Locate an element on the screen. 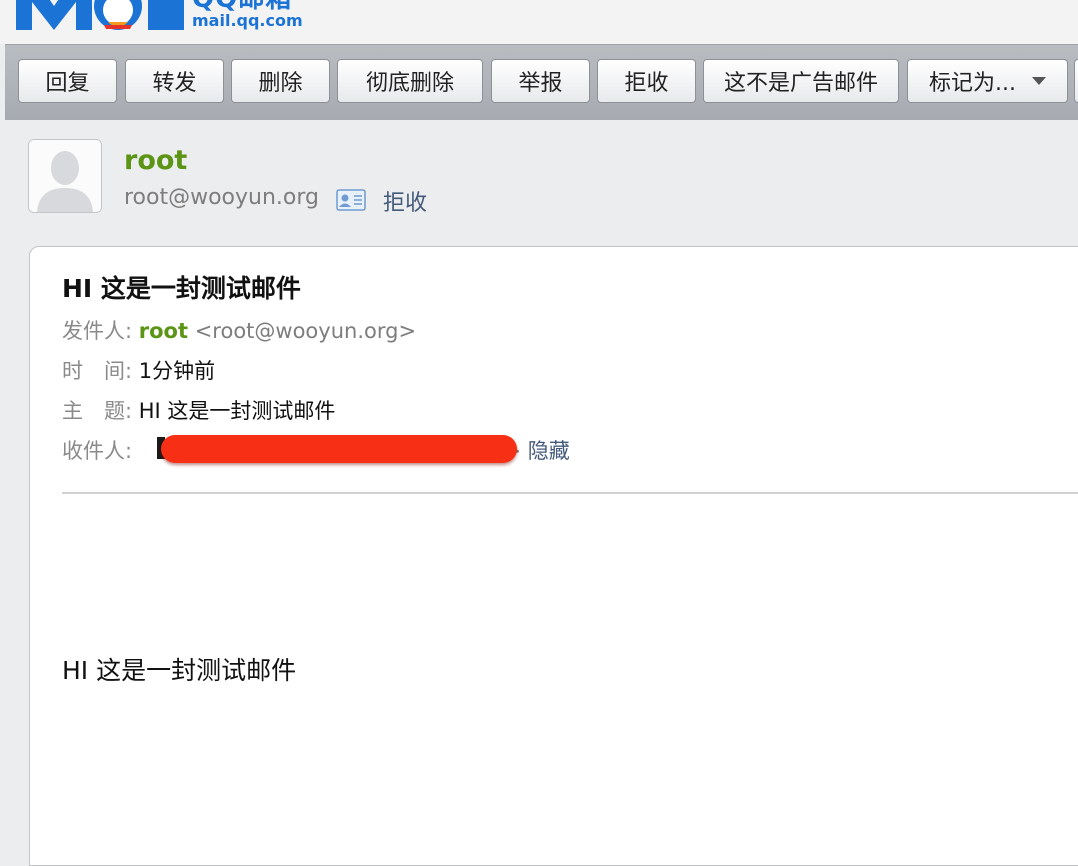 Image resolution: width=1078 pixels, height=866 pixels. report-button: 举报 is located at coordinates (540, 81).